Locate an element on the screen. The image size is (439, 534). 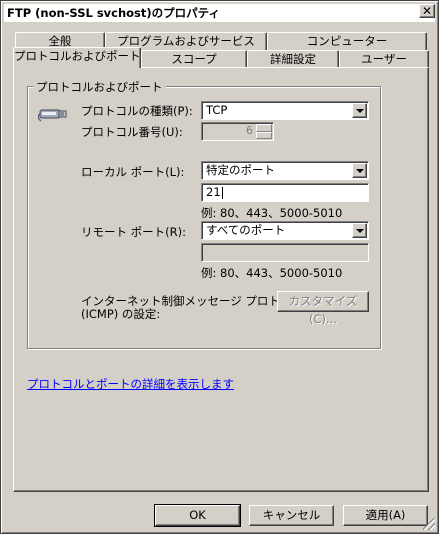
local-port-hint: 例: 80、443、5000-5010 is located at coordinates (272, 213).